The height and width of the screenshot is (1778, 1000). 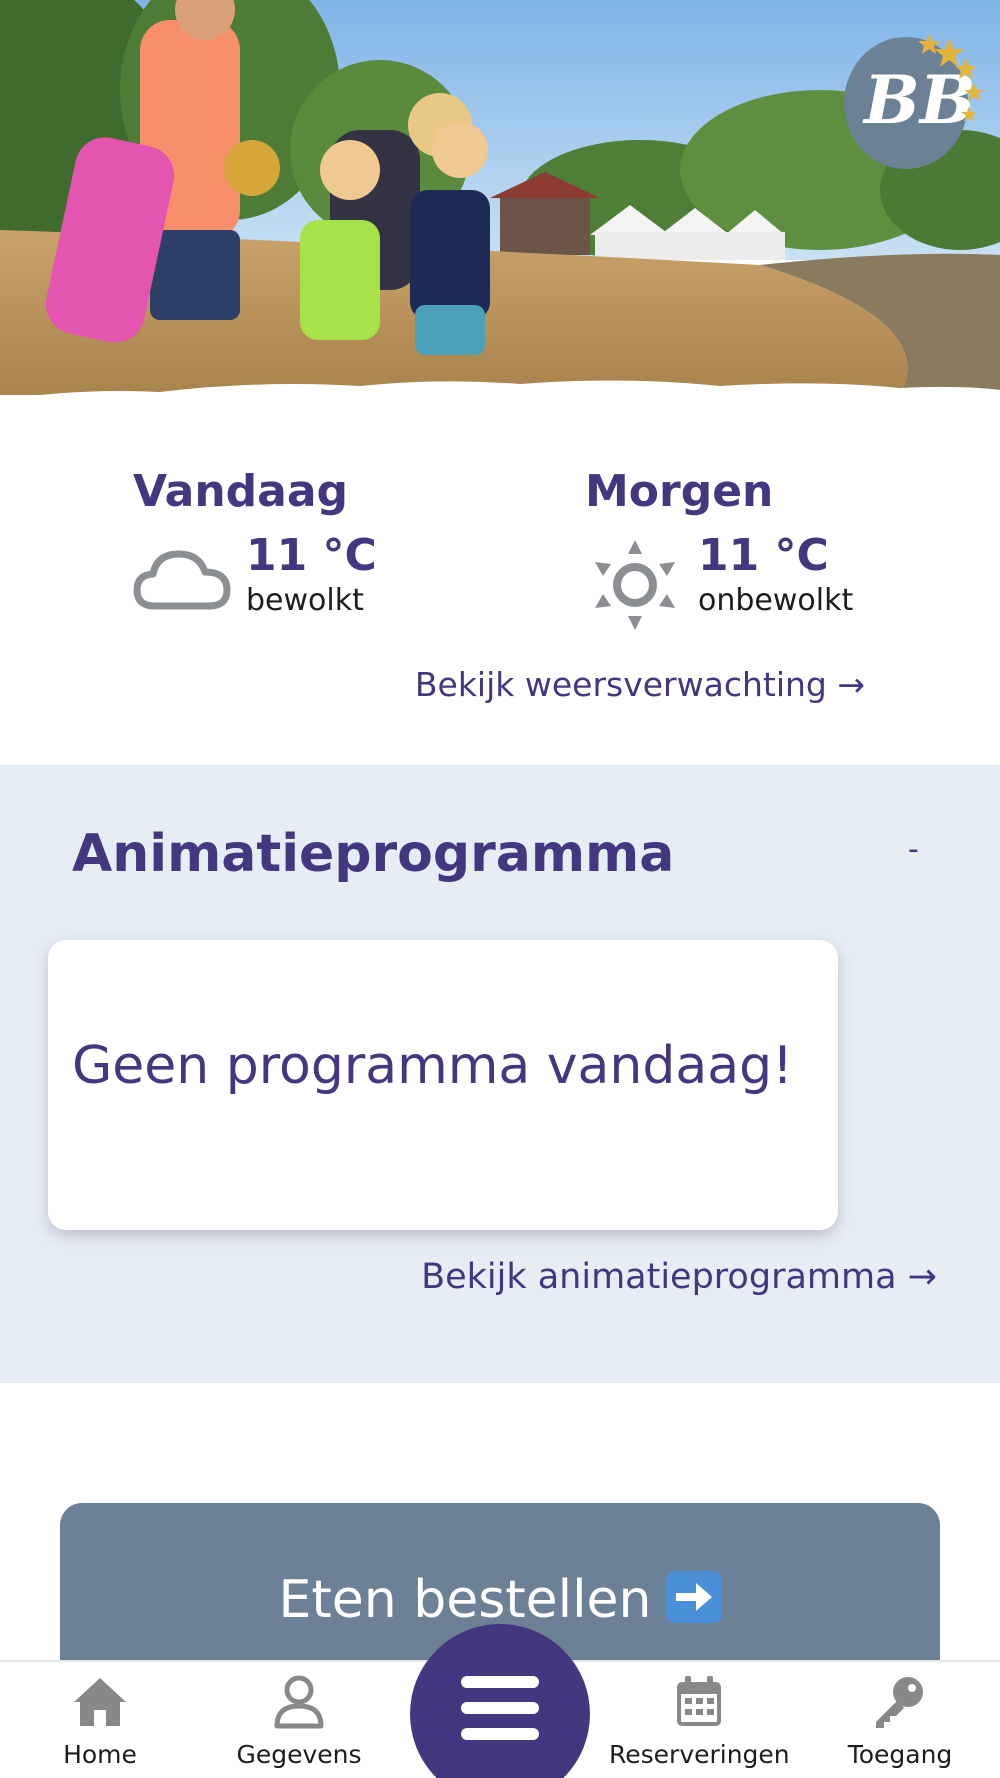 What do you see at coordinates (432, 1066) in the screenshot?
I see `no-program-message: Geen programma vandaag!` at bounding box center [432, 1066].